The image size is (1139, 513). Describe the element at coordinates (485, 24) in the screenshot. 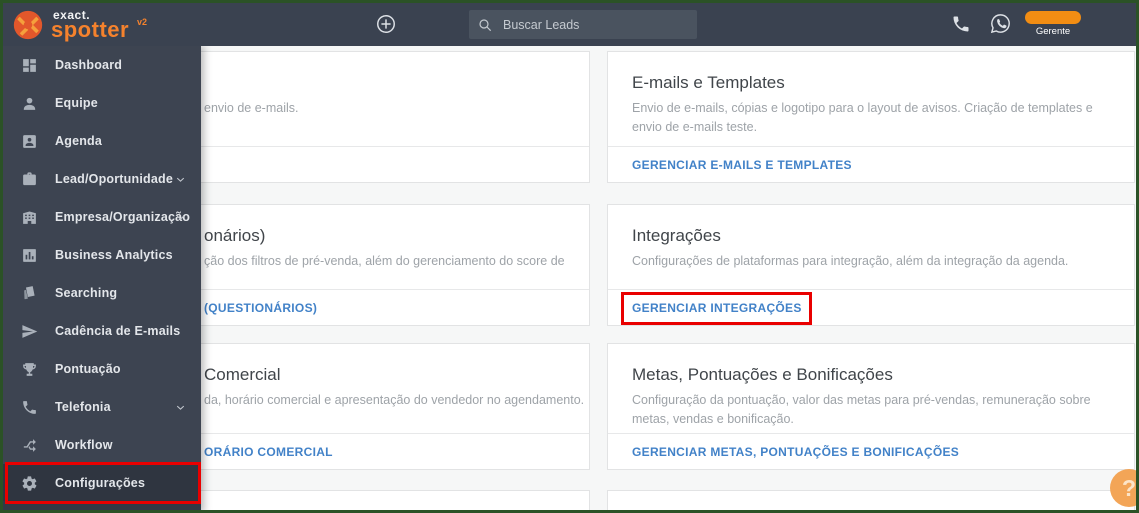

I see `search-icon` at that location.